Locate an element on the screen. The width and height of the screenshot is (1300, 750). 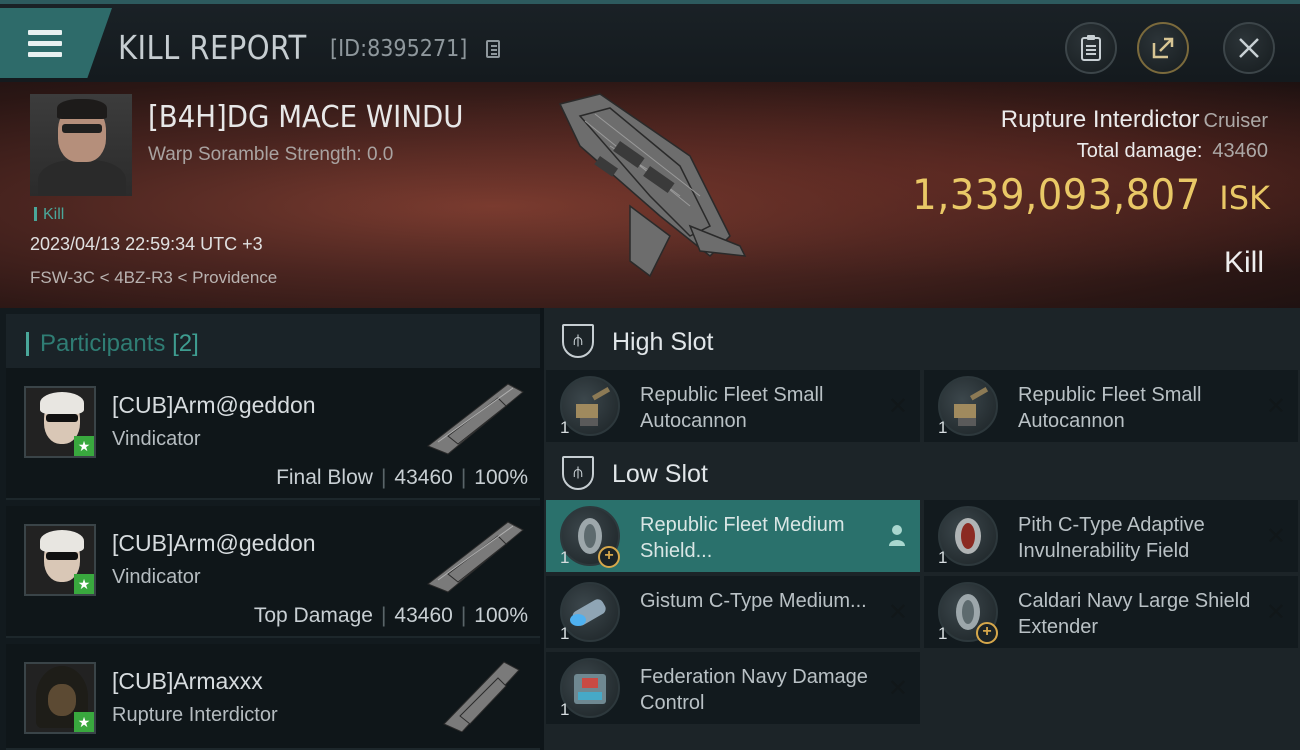
participants-label: Participants is located at coordinates (103, 343).